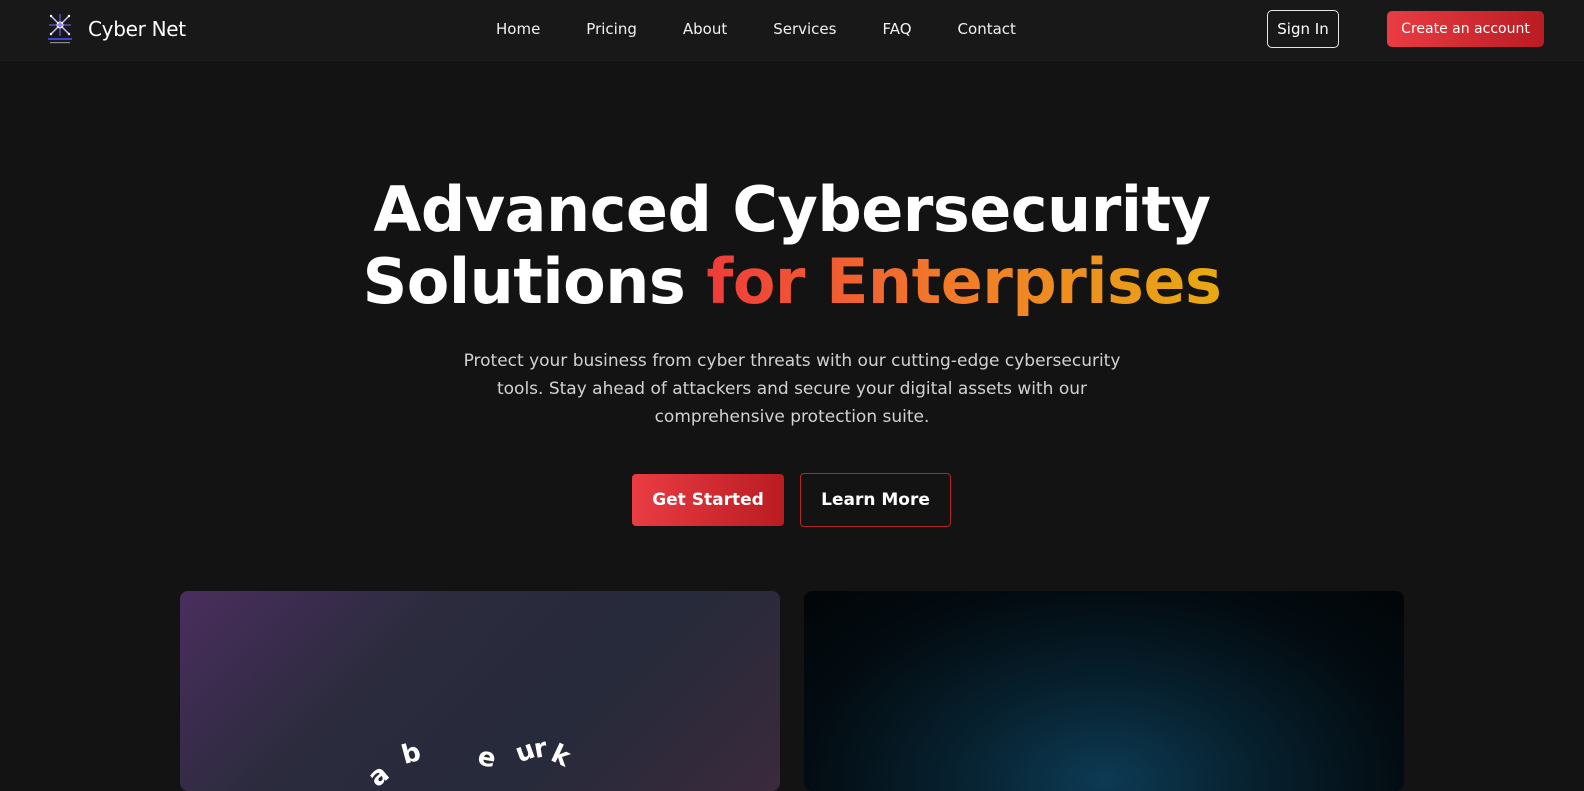 Image resolution: width=1584 pixels, height=791 pixels. I want to click on main-nav: Home Pricing About Services FAQ Contact, so click(779, 29).